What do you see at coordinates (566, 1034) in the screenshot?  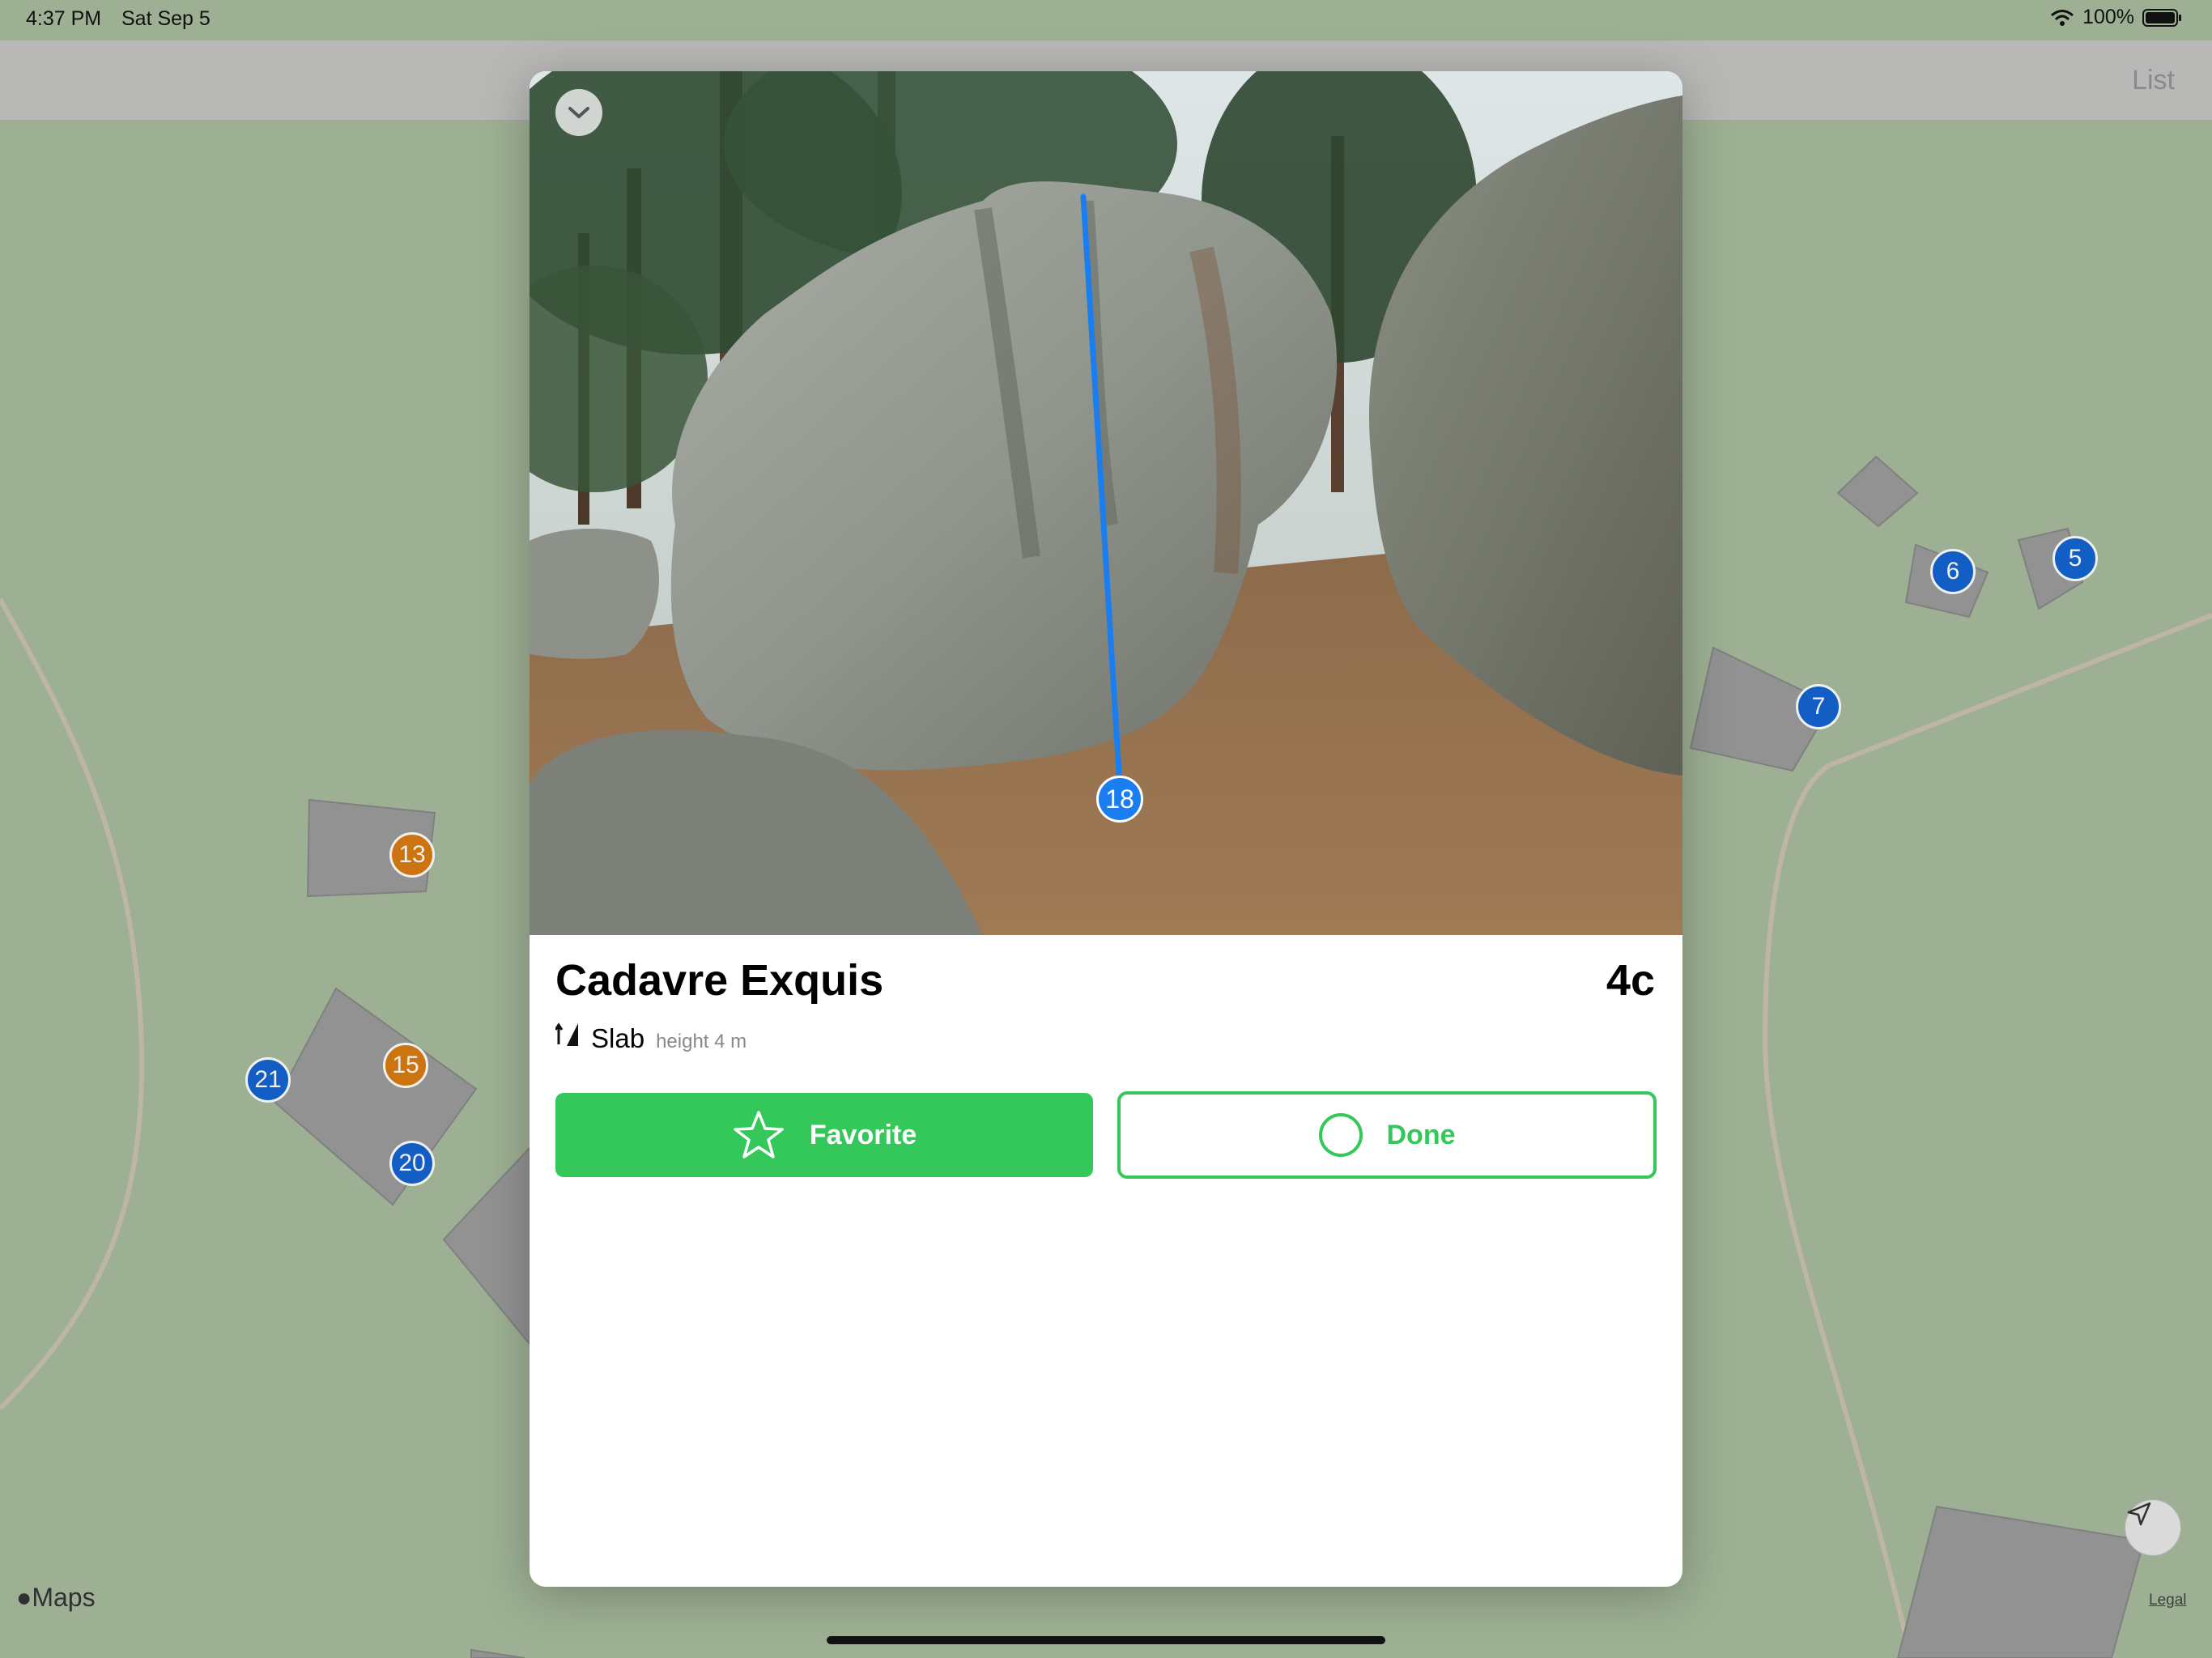 I see `slab-icon` at bounding box center [566, 1034].